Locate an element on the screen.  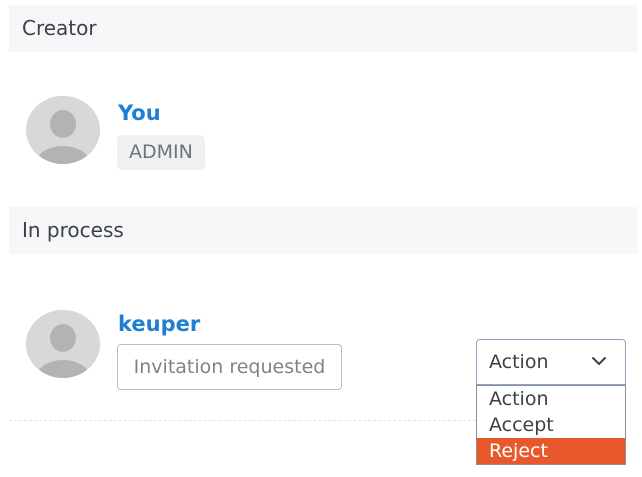
role-badge: ADMIN is located at coordinates (161, 152).